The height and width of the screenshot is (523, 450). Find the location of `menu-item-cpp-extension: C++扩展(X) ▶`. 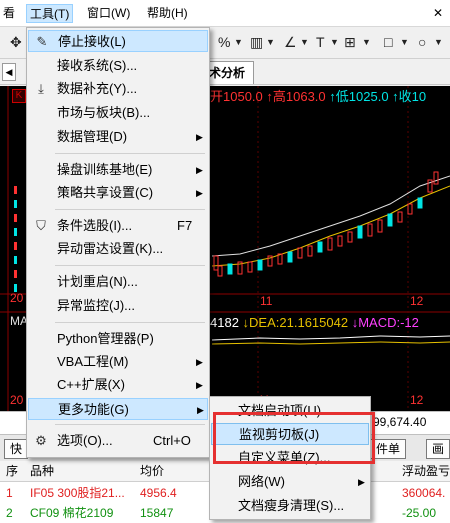

menu-item-cpp-extension: C++扩展(X) ▶ is located at coordinates (118, 385).